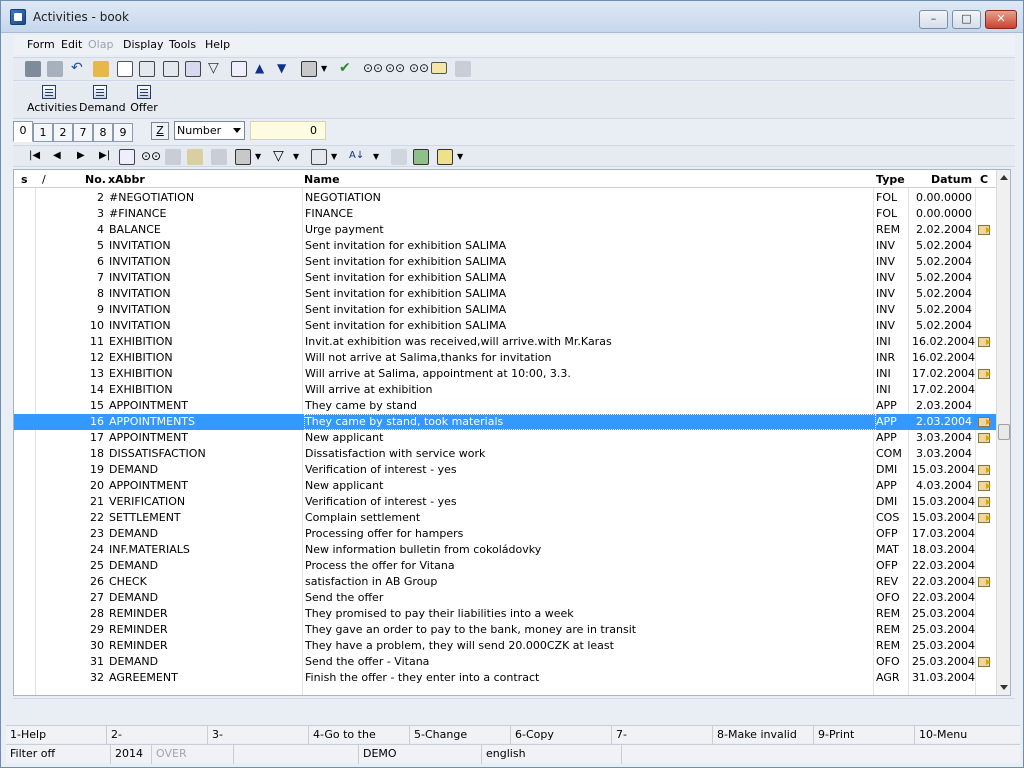 This screenshot has height=768, width=1024. I want to click on header-type: Type, so click(890, 179).